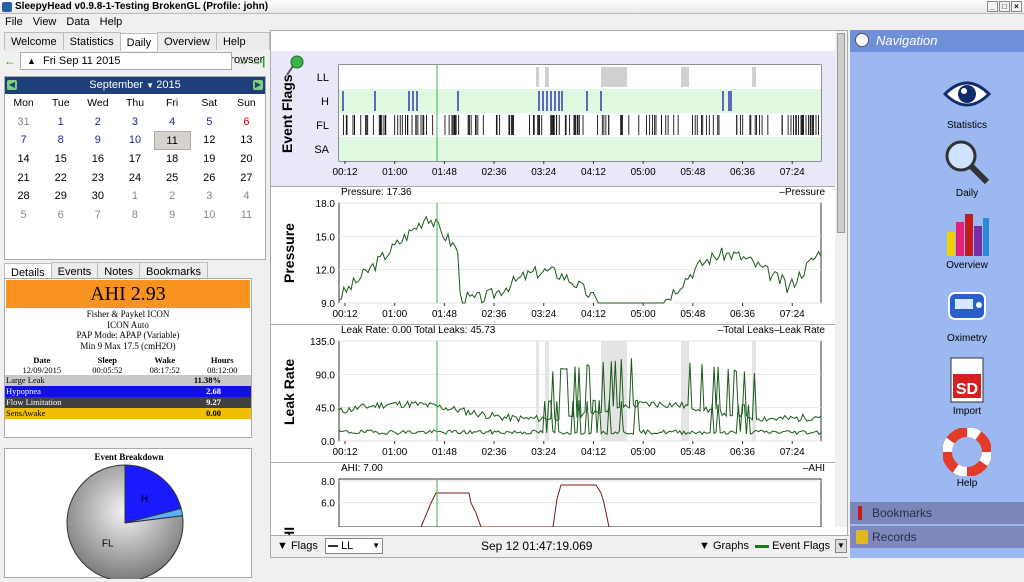  I want to click on prev-day-arrow-icon: ←, so click(10, 61).